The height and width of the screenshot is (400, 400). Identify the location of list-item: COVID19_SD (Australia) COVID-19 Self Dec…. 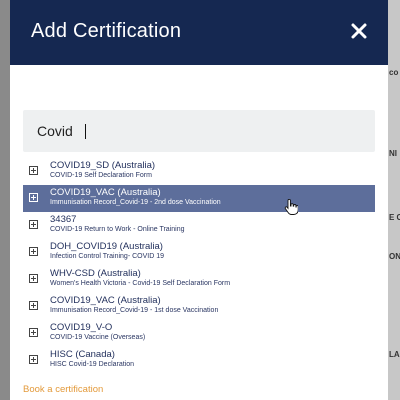
(199, 171).